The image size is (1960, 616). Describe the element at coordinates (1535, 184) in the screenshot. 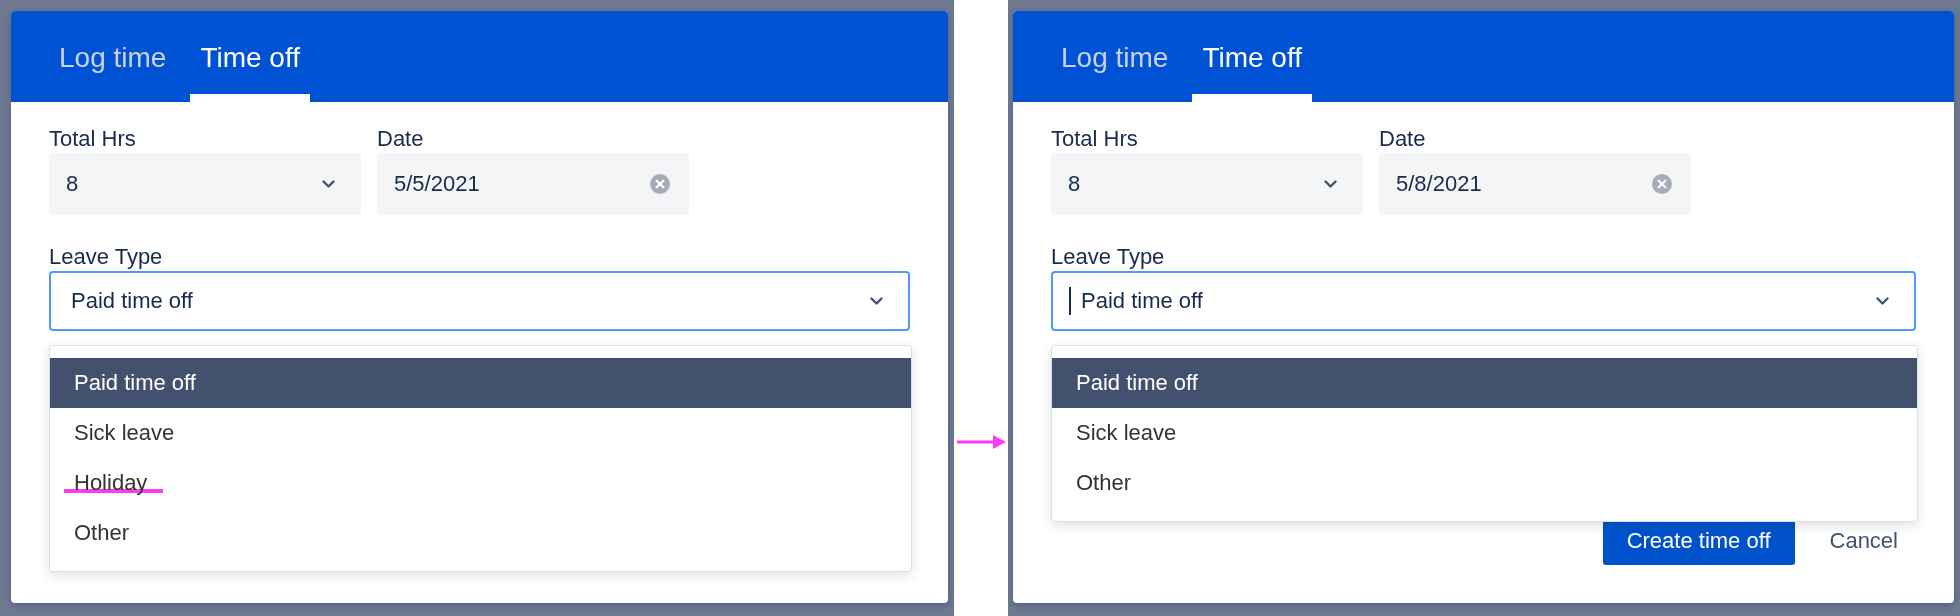

I see `date-field: 5/8/2021` at that location.